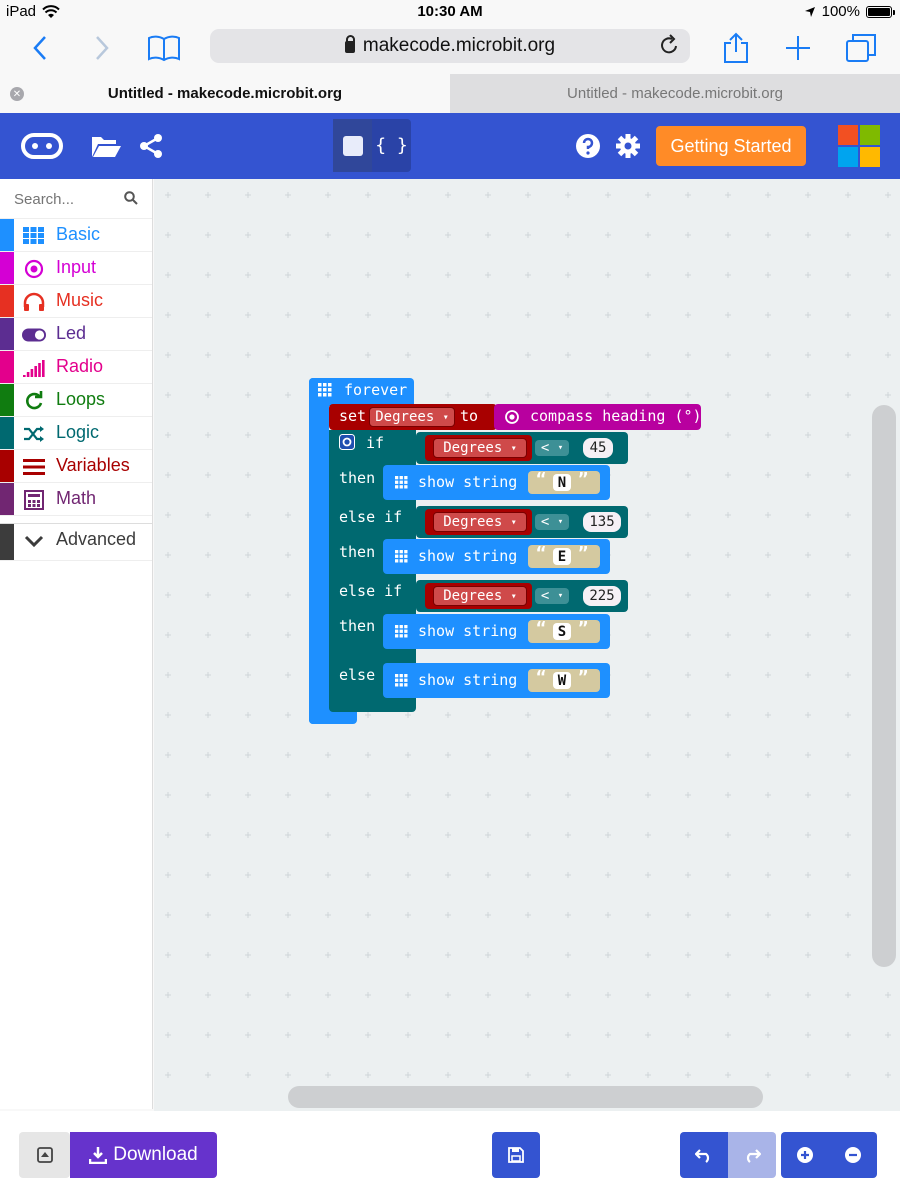 This screenshot has height=1200, width=900. Describe the element at coordinates (76, 400) in the screenshot. I see `category-loops: Loops` at that location.